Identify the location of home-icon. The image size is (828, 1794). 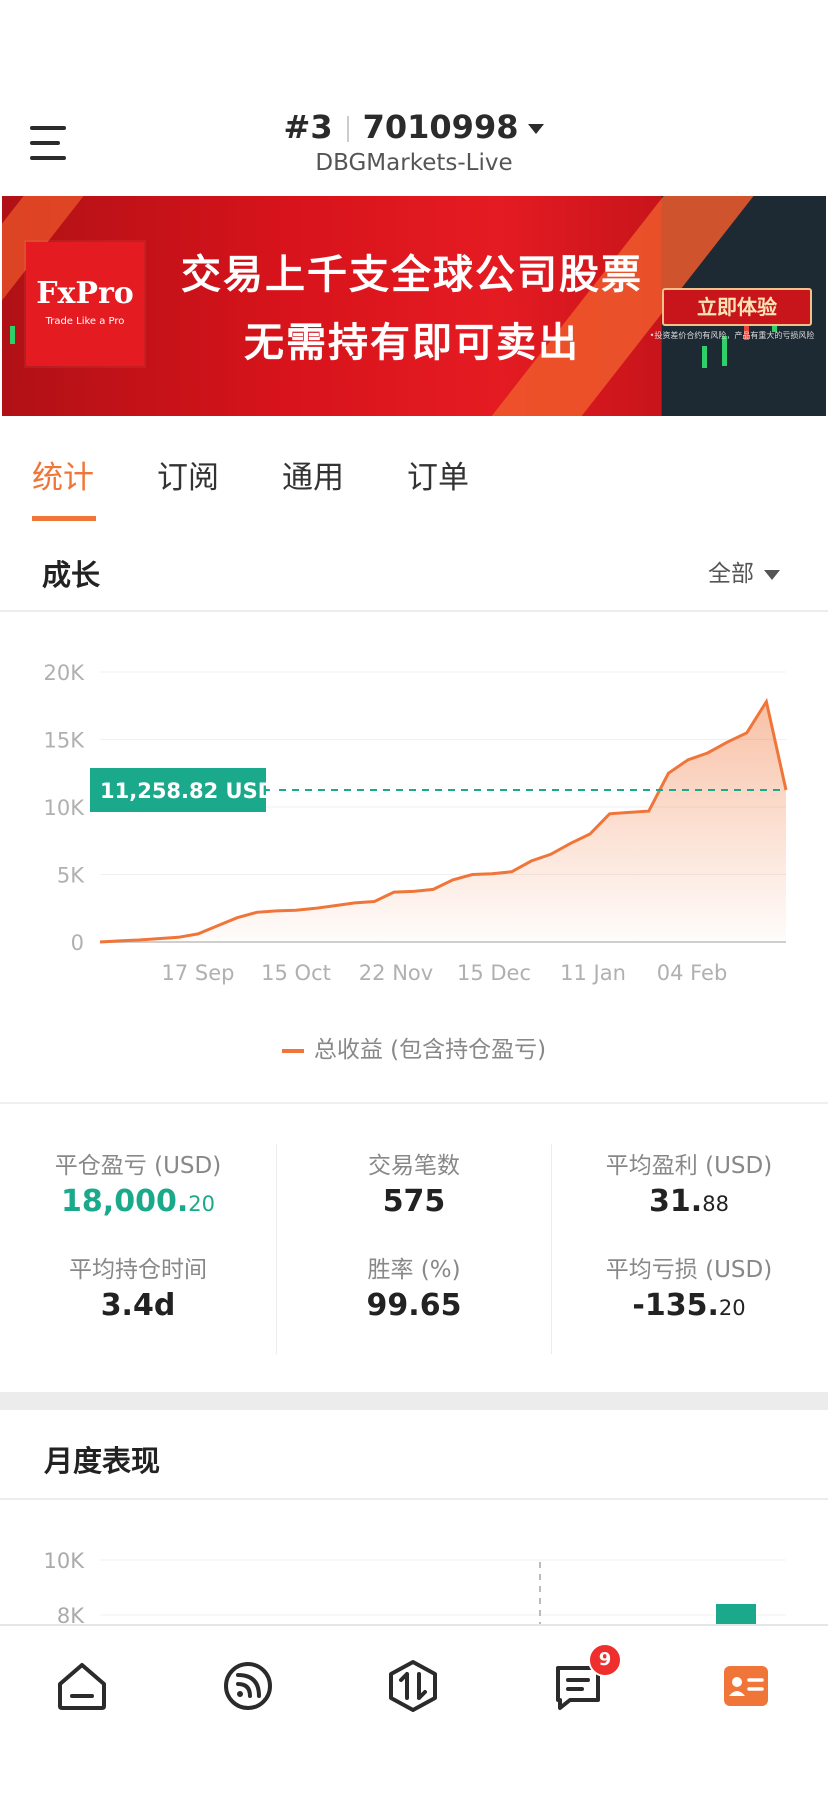
(82, 1686).